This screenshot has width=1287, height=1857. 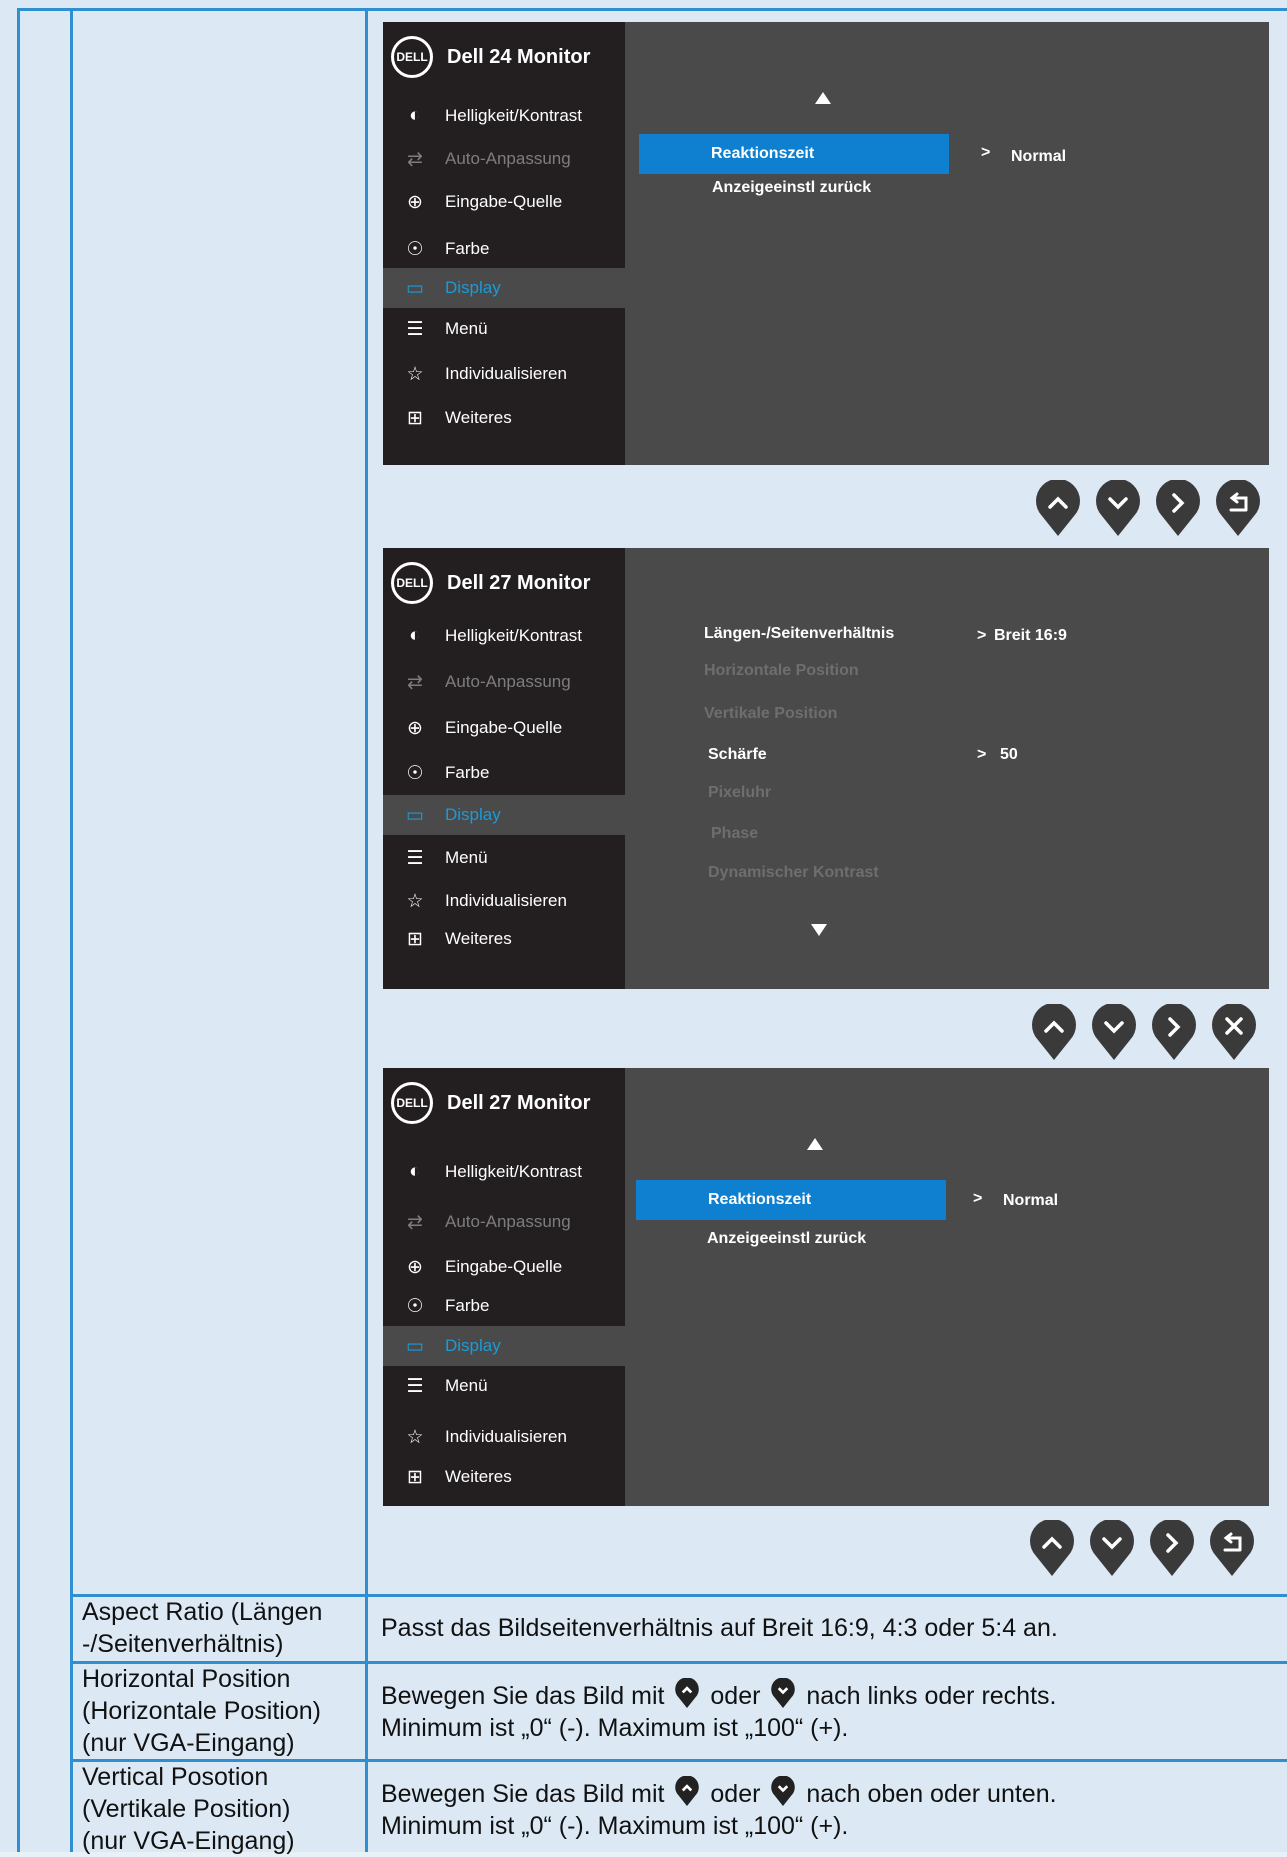 I want to click on scroll-down-icon, so click(x=819, y=930).